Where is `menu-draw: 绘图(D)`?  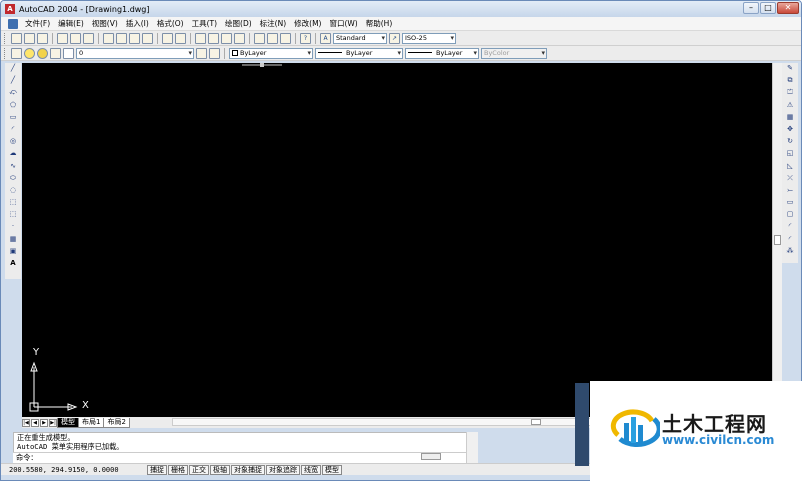 menu-draw: 绘图(D) is located at coordinates (239, 23).